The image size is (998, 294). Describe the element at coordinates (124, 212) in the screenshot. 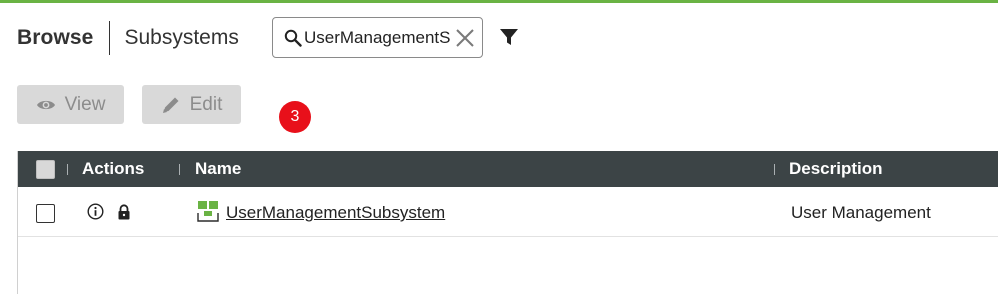

I see `lock-icon` at that location.